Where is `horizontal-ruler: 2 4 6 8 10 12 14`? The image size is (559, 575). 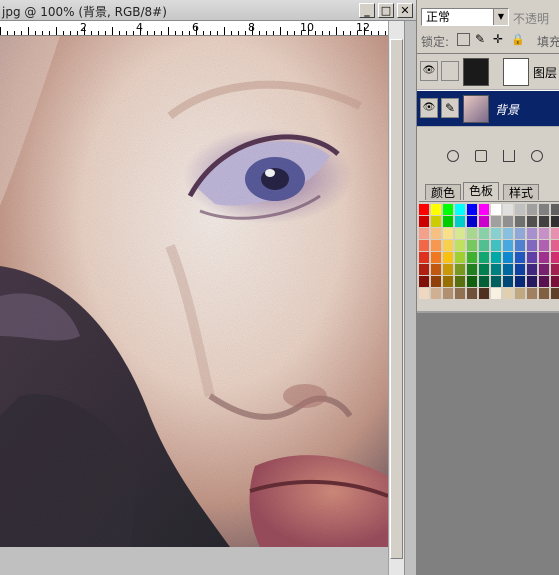 horizontal-ruler: 2 4 6 8 10 12 14 is located at coordinates (194, 28).